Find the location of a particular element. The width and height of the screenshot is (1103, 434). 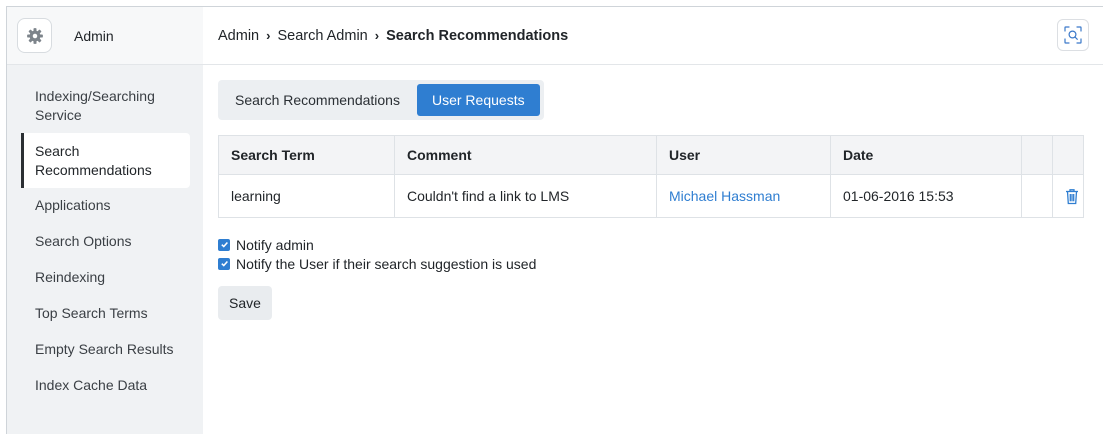

cell-comment: Couldn't find a link to LMS is located at coordinates (525, 196).